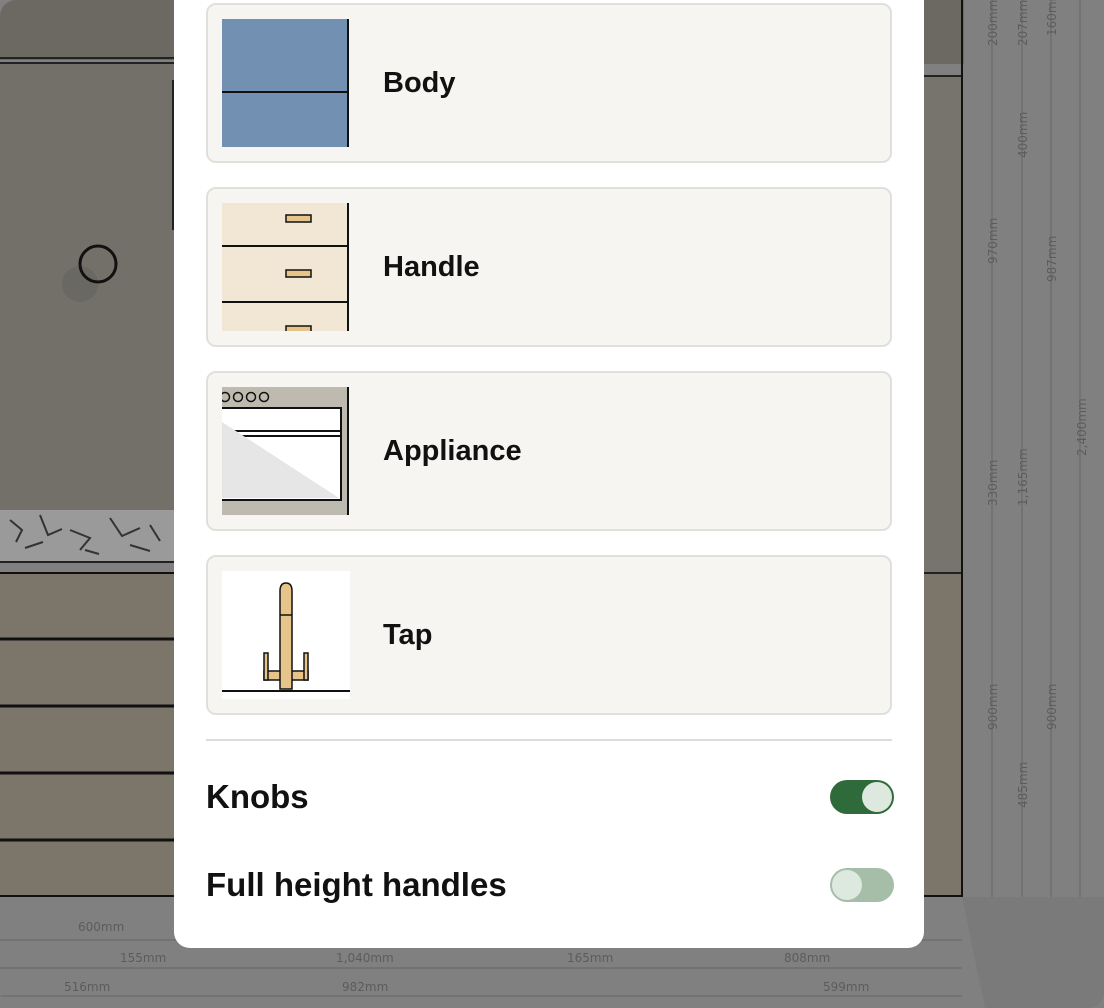  Describe the element at coordinates (143, 958) in the screenshot. I see `dim-label: 155mm` at that location.